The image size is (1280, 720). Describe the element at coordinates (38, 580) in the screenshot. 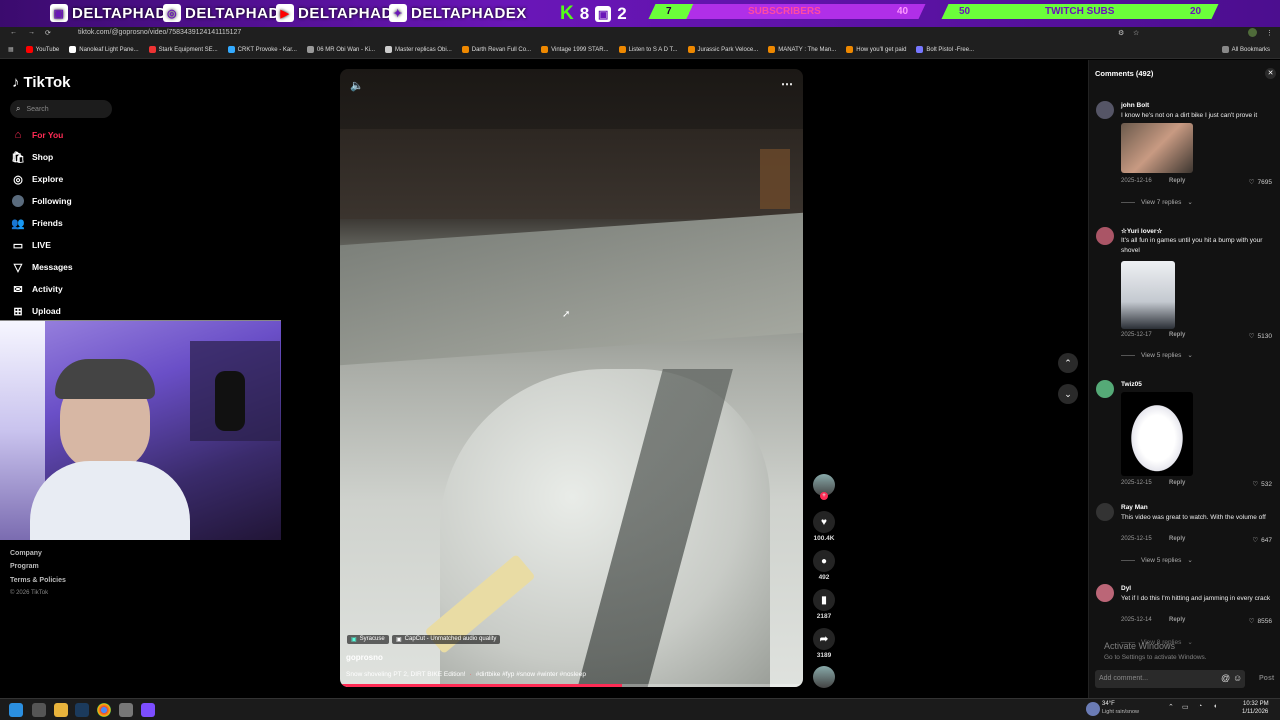

I see `footer-terms: Terms & Policies` at that location.